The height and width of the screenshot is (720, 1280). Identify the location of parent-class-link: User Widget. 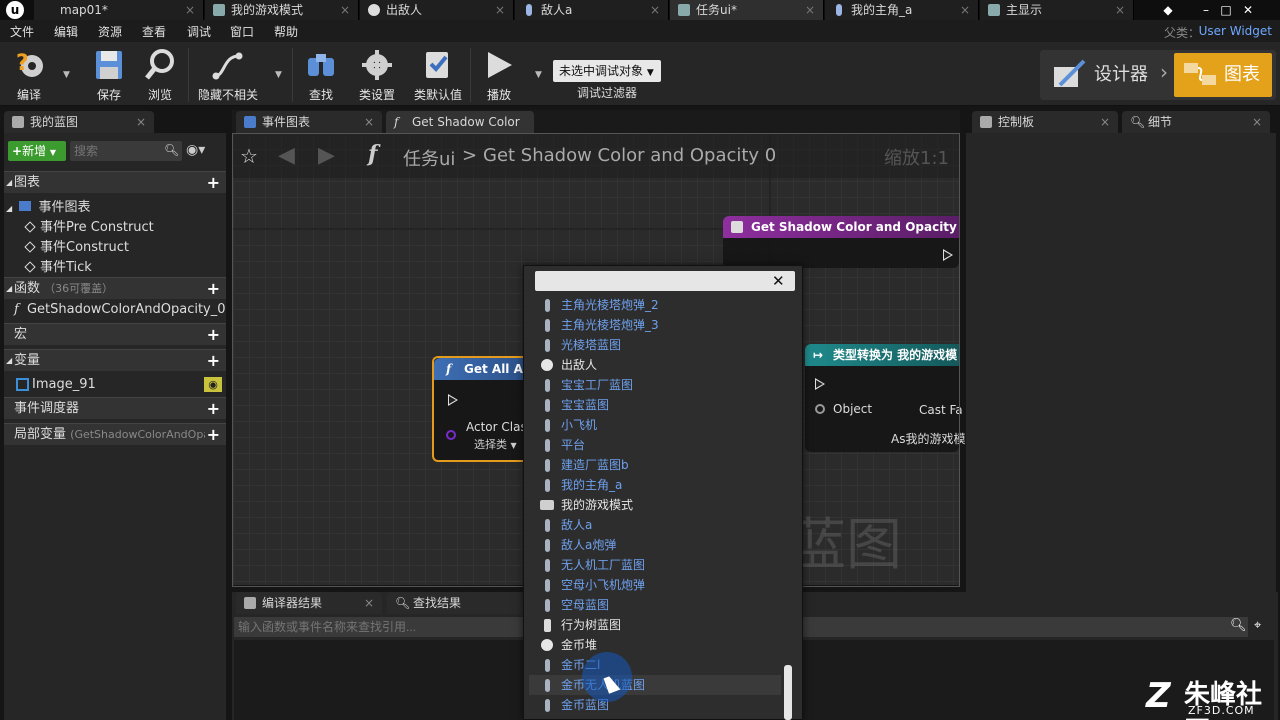
(1235, 31).